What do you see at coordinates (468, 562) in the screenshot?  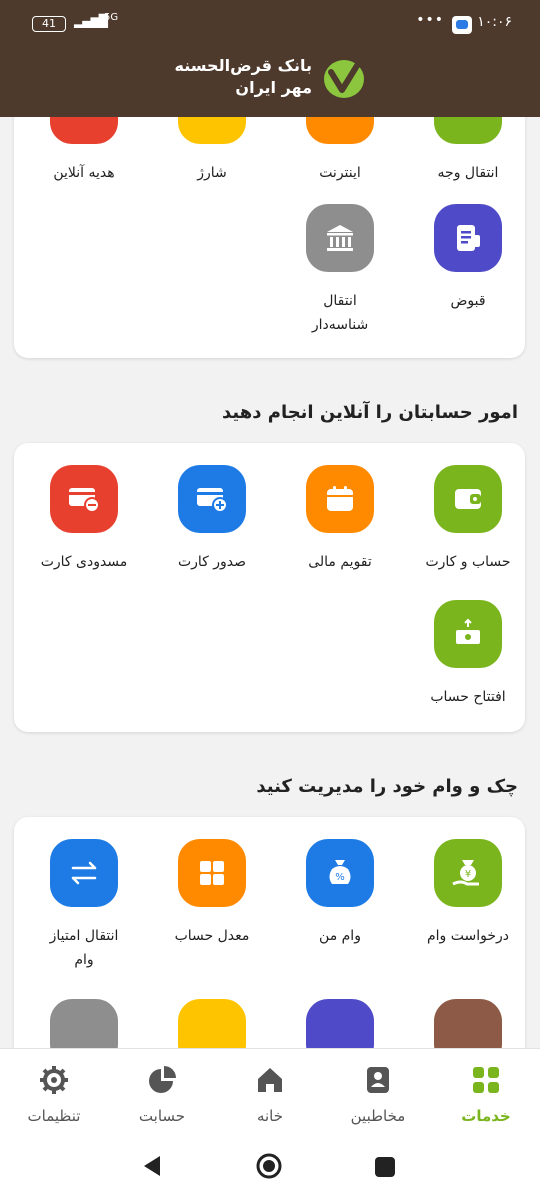 I see `service-label: حساب و کارت` at bounding box center [468, 562].